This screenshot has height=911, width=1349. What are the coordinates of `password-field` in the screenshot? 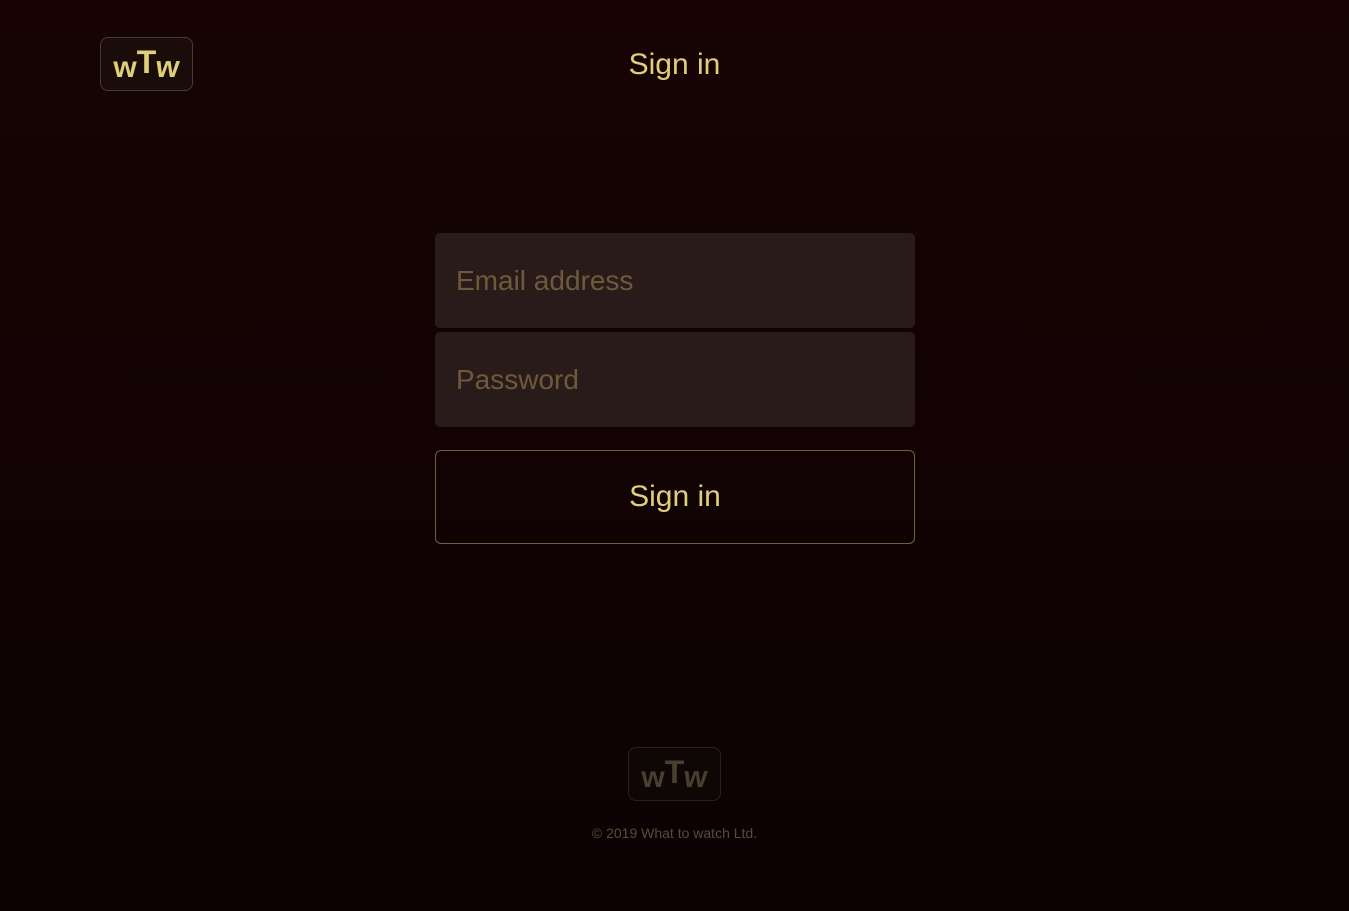 It's located at (675, 379).